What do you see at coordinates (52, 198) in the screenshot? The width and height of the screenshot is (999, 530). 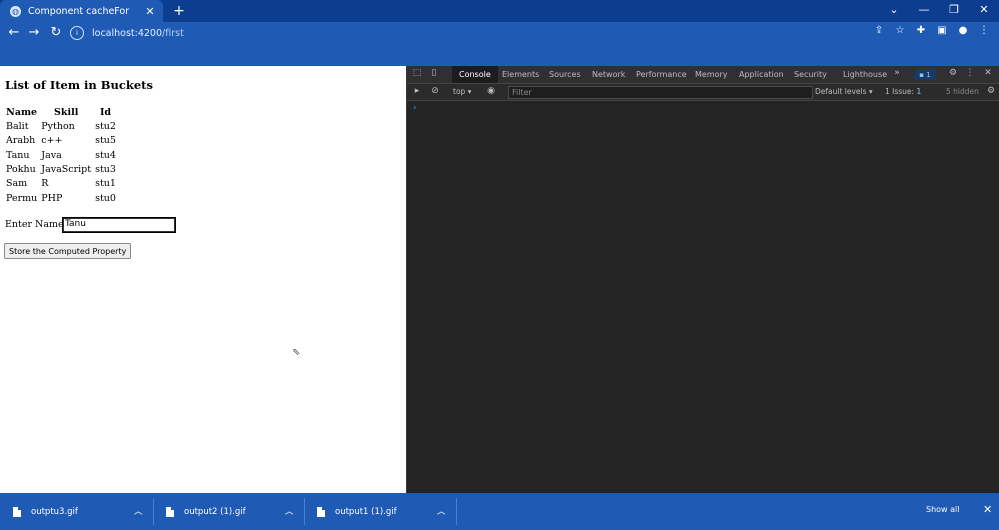 I see `cell-skill: PHP` at bounding box center [52, 198].